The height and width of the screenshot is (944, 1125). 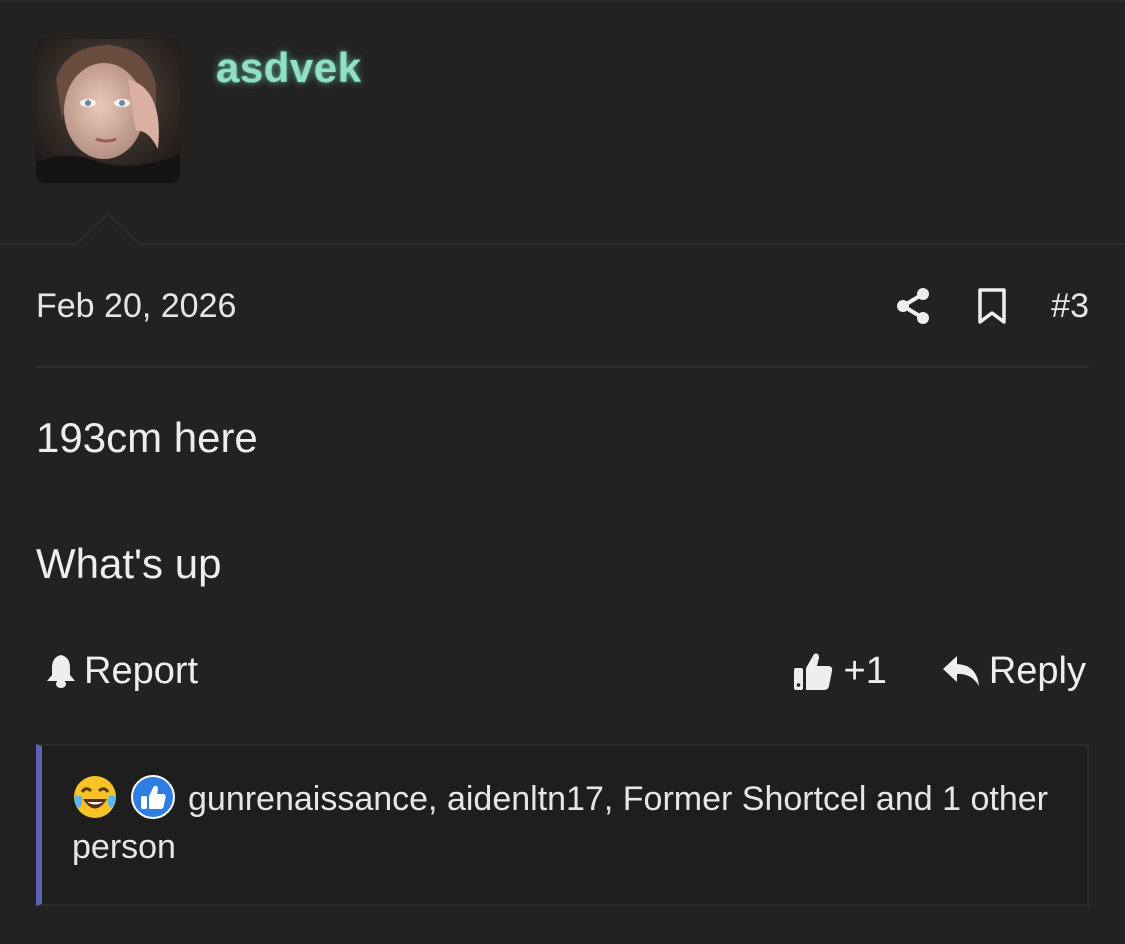 I want to click on share-icon, so click(x=913, y=306).